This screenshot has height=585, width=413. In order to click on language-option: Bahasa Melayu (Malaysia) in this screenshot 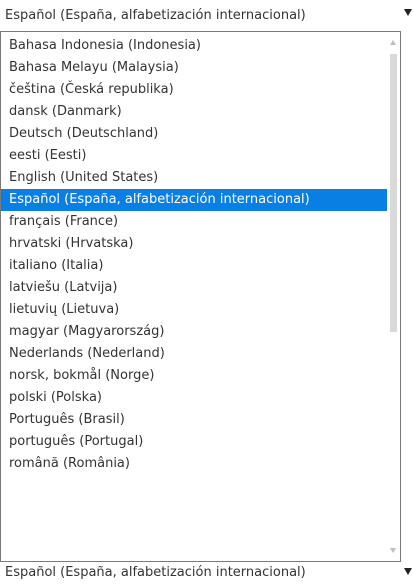, I will do `click(194, 68)`.